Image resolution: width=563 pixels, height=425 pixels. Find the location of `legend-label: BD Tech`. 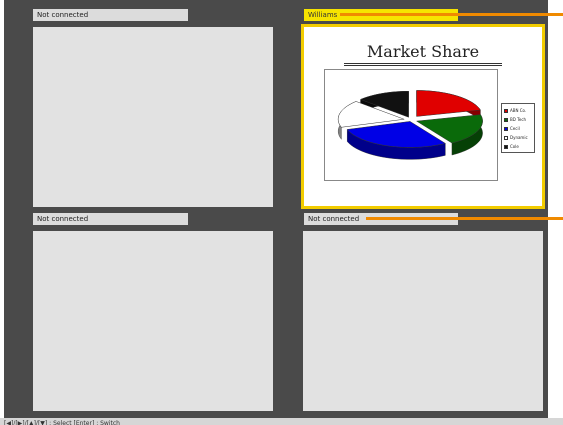

legend-label: BD Tech is located at coordinates (518, 119).